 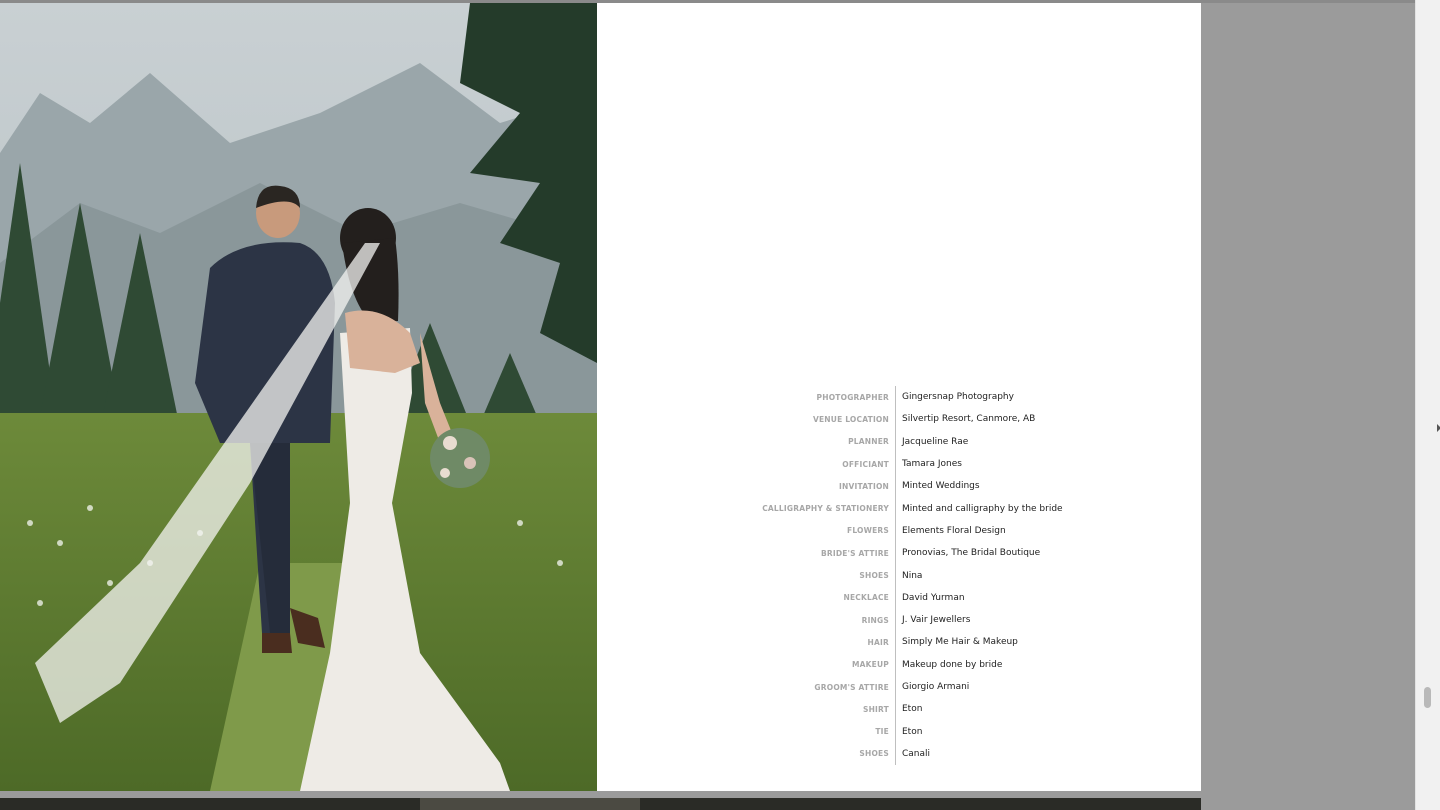 What do you see at coordinates (1427, 697) in the screenshot?
I see `scrollbar-thumb` at bounding box center [1427, 697].